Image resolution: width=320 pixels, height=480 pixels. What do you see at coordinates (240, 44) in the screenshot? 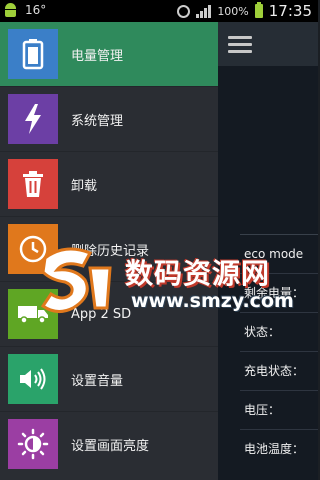
I see `menu-icon` at bounding box center [240, 44].